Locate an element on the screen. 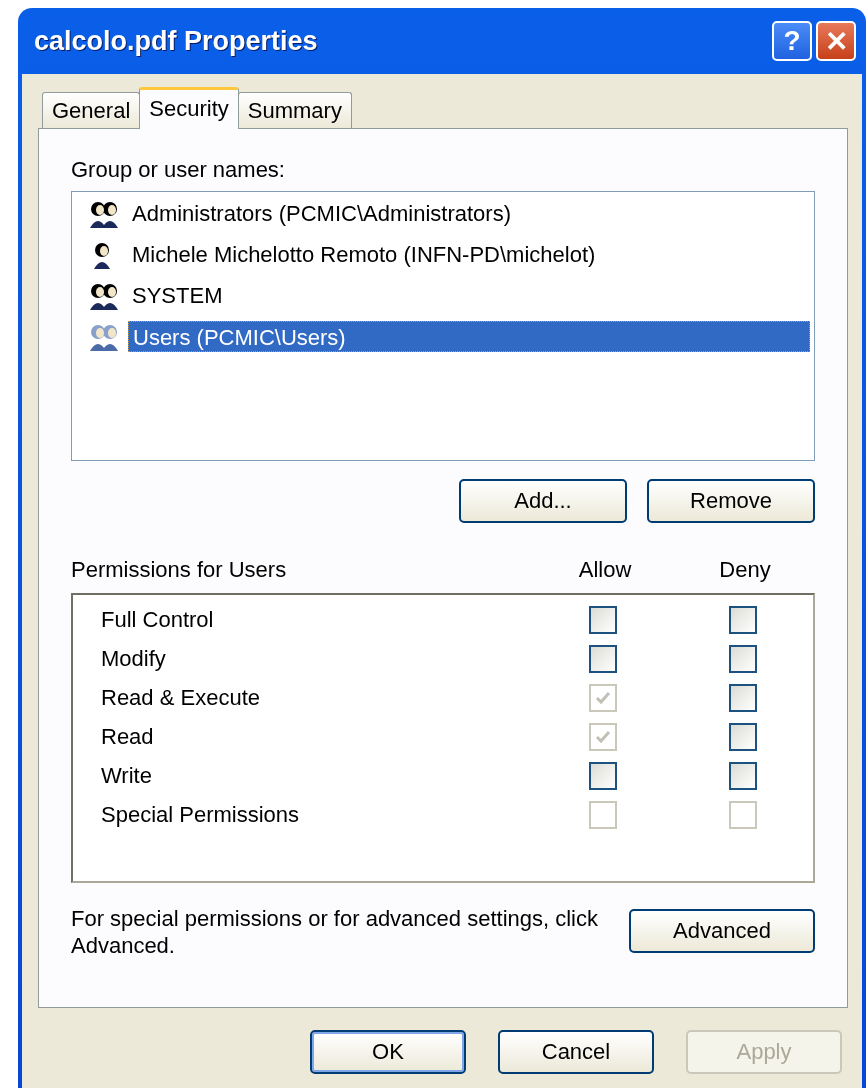  list-item: Users (PCMIC\Users) is located at coordinates (469, 336).